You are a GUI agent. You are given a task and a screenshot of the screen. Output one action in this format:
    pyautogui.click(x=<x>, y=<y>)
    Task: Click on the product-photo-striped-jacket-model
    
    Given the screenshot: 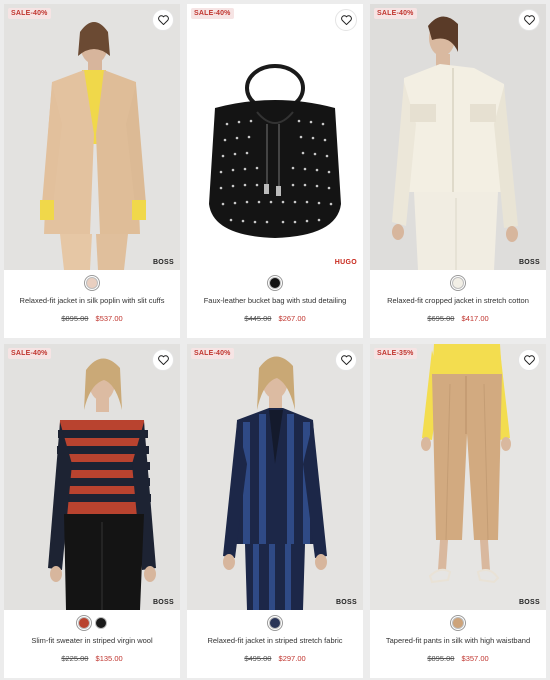 What is the action you would take?
    pyautogui.click(x=275, y=477)
    